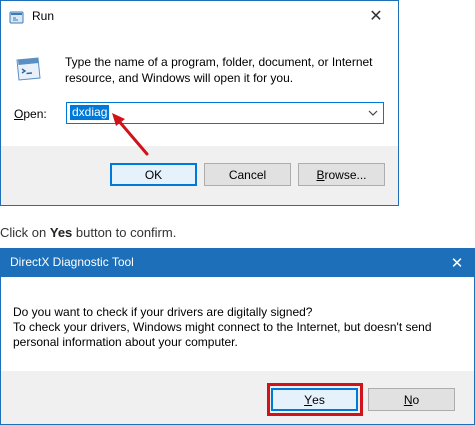  Describe the element at coordinates (411, 399) in the screenshot. I see `no-button: No` at that location.